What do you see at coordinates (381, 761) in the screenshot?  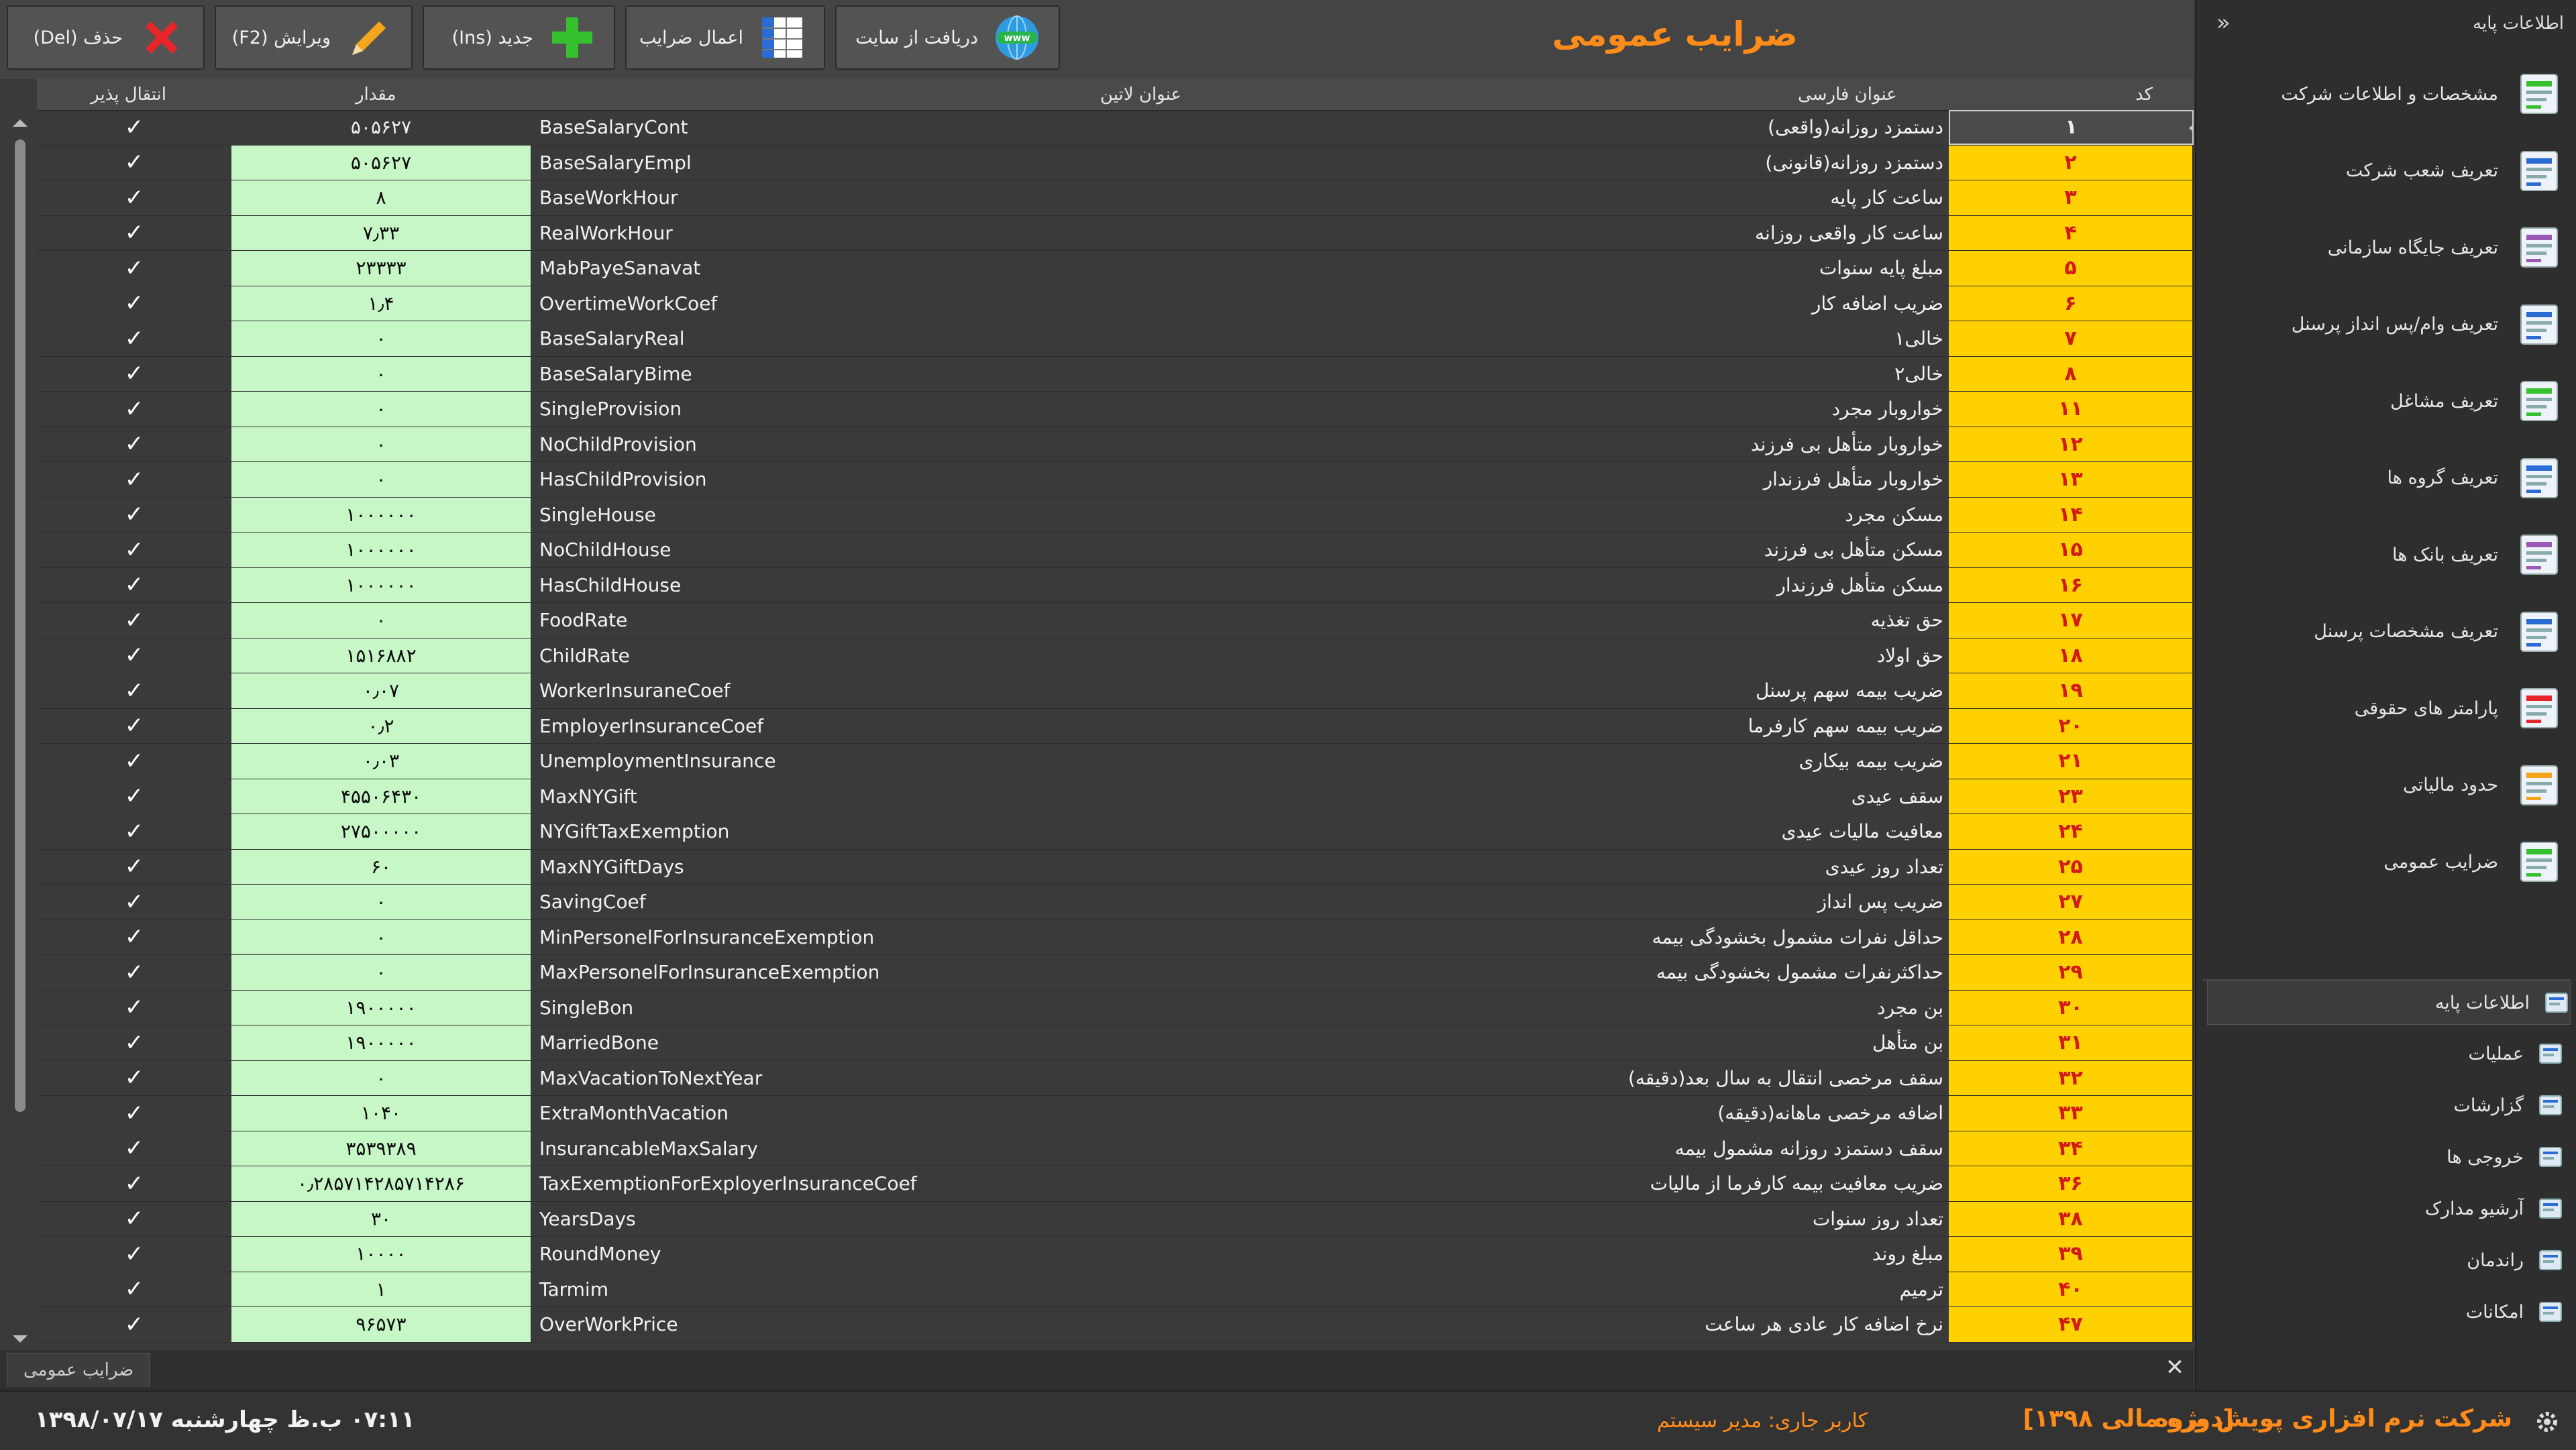 I see `value-cell: ۰٫۰۳` at bounding box center [381, 761].